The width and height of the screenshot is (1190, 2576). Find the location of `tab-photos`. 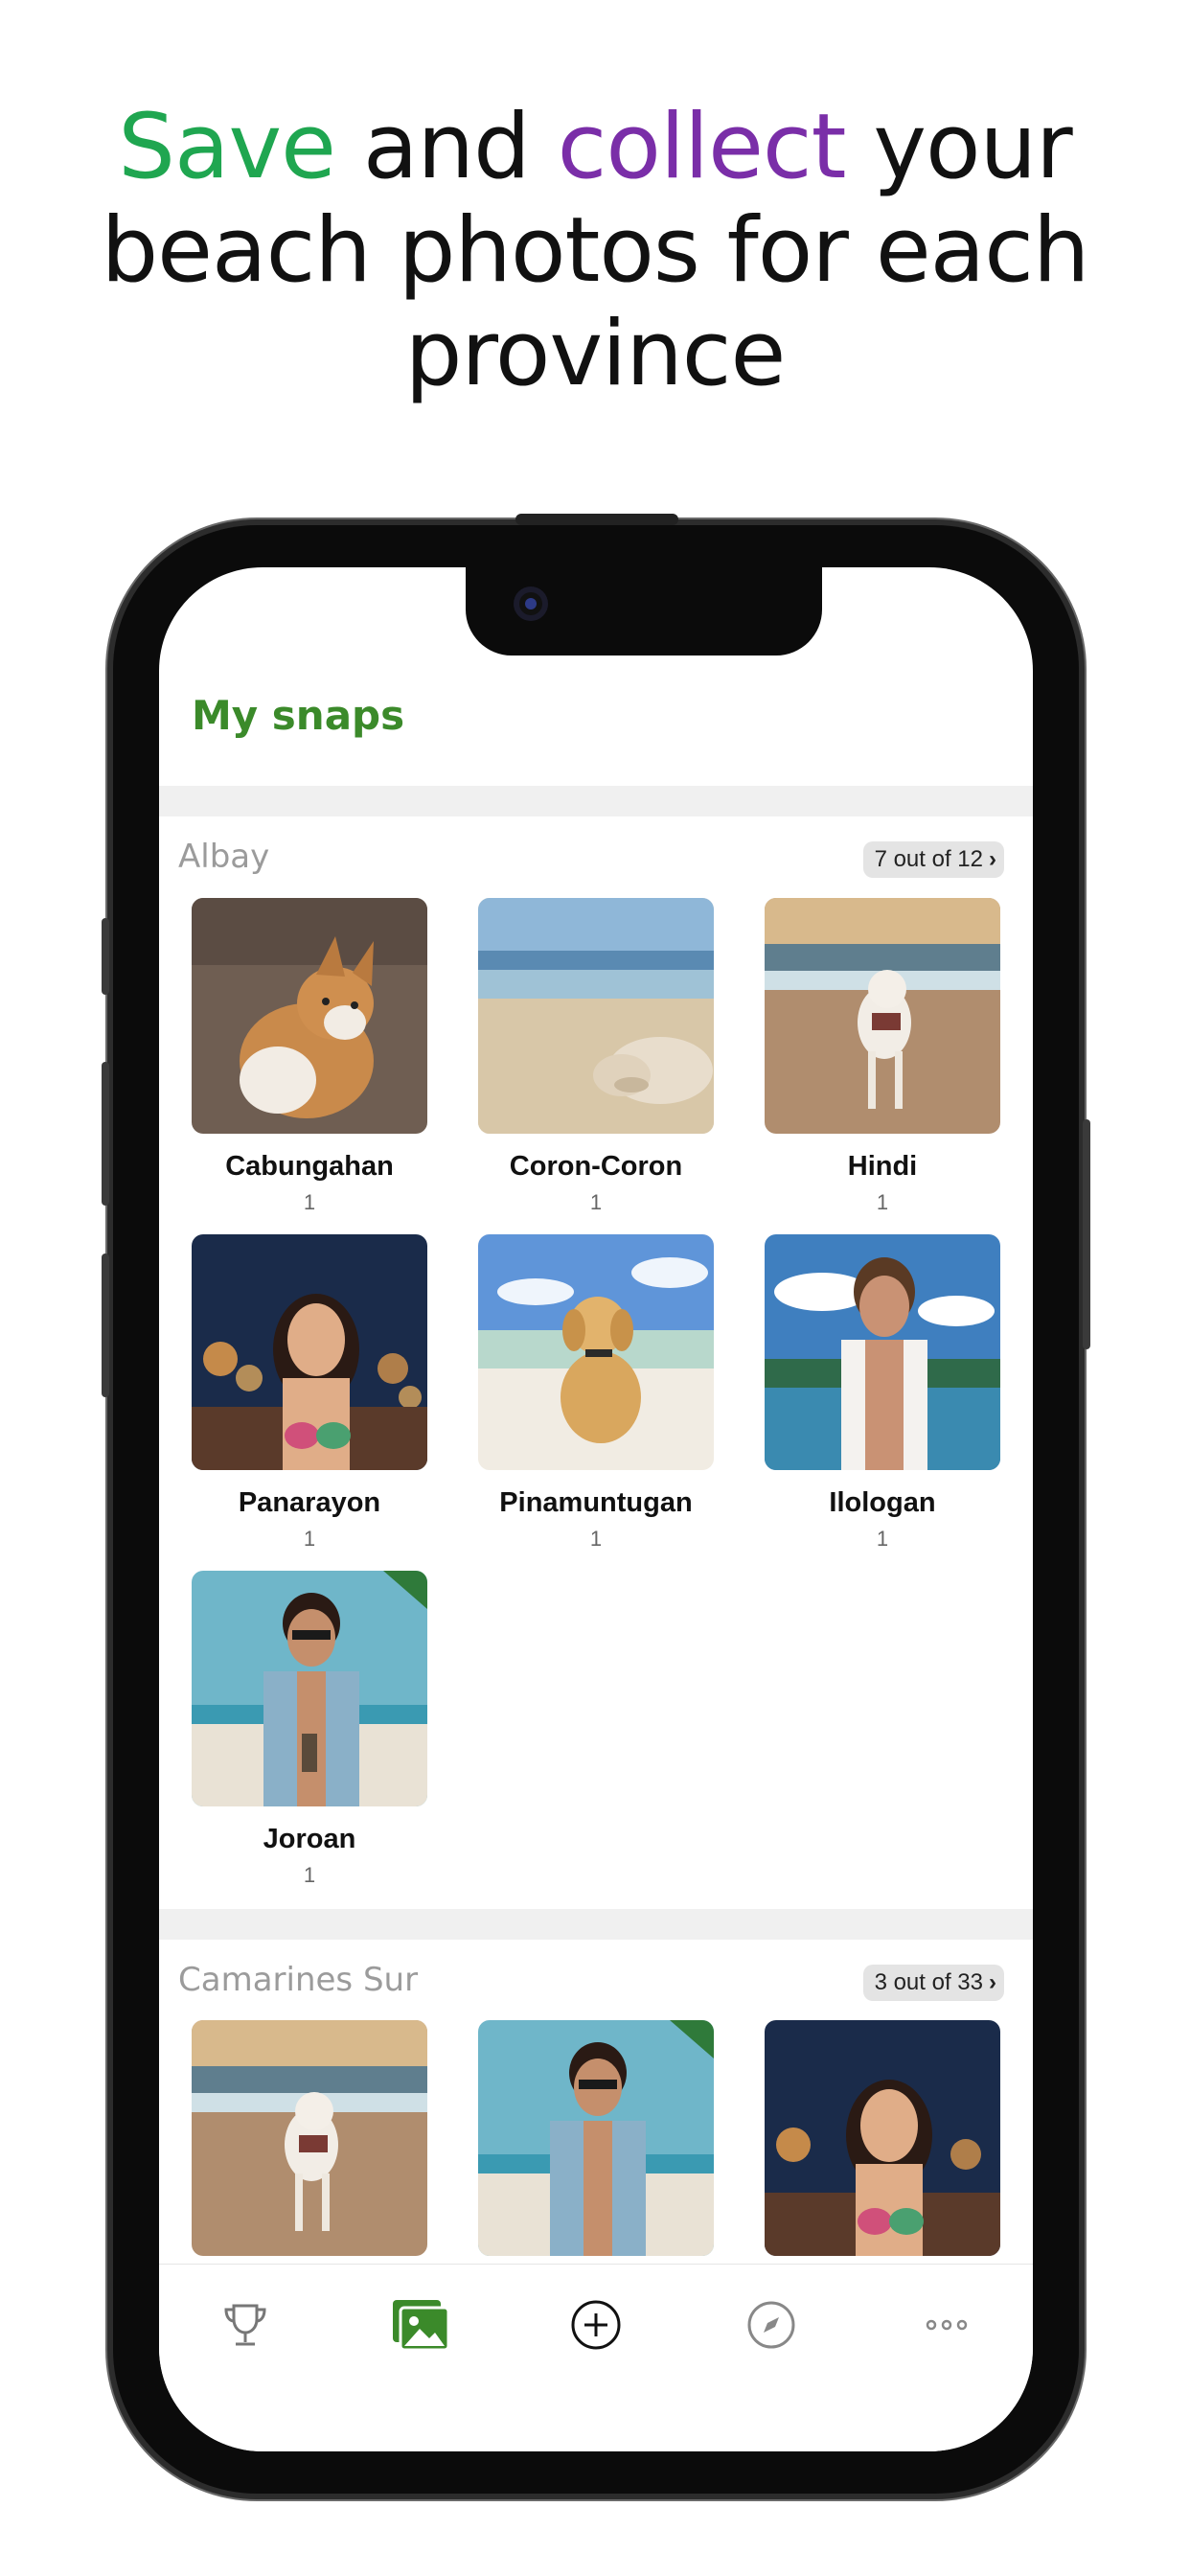

tab-photos is located at coordinates (421, 2324).